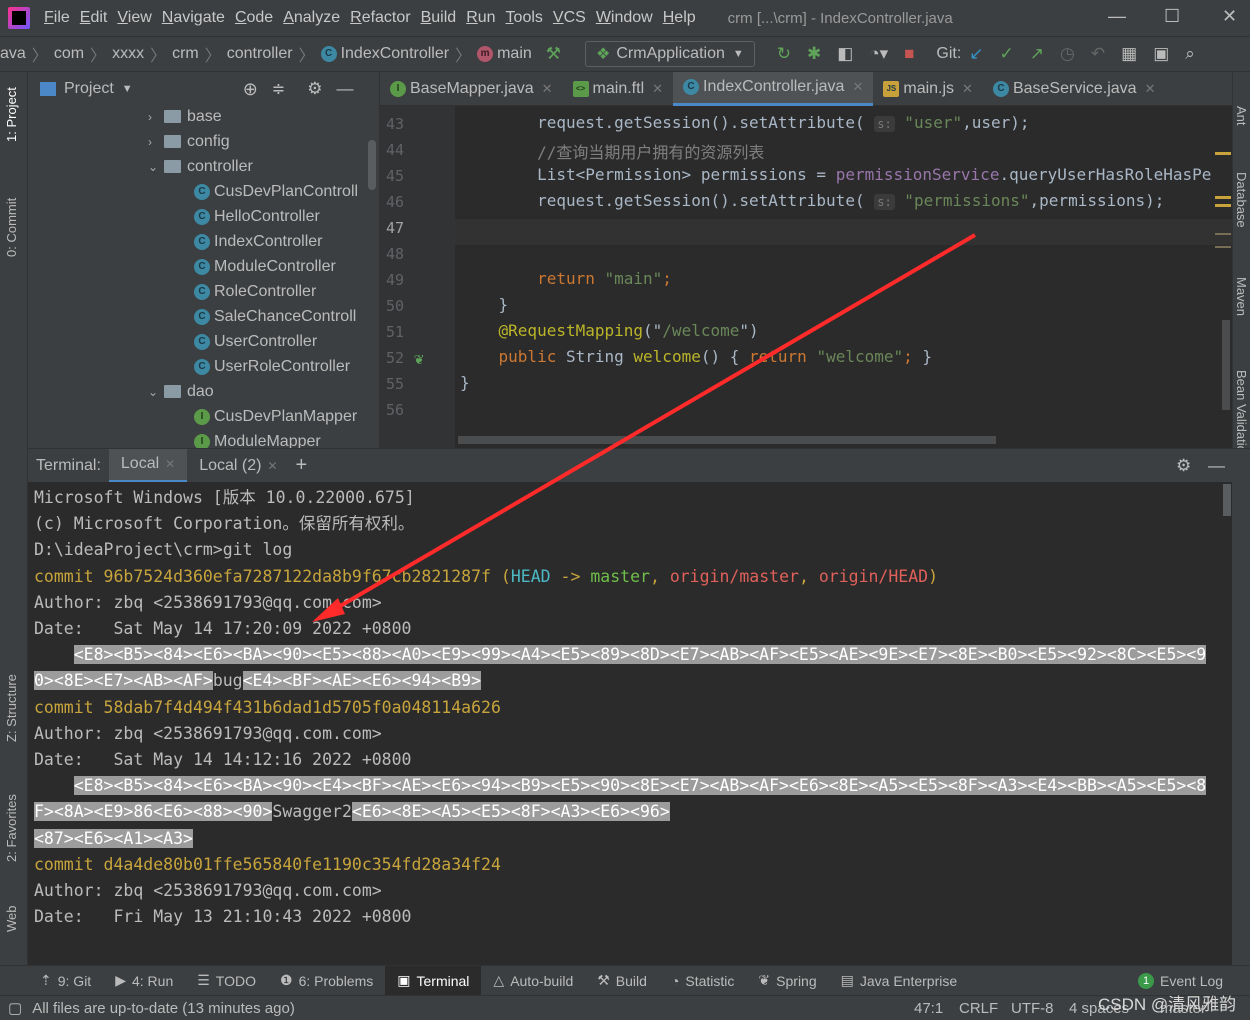 Image resolution: width=1250 pixels, height=1020 pixels. Describe the element at coordinates (11, 919) in the screenshot. I see `tool-tab-web: Web` at that location.